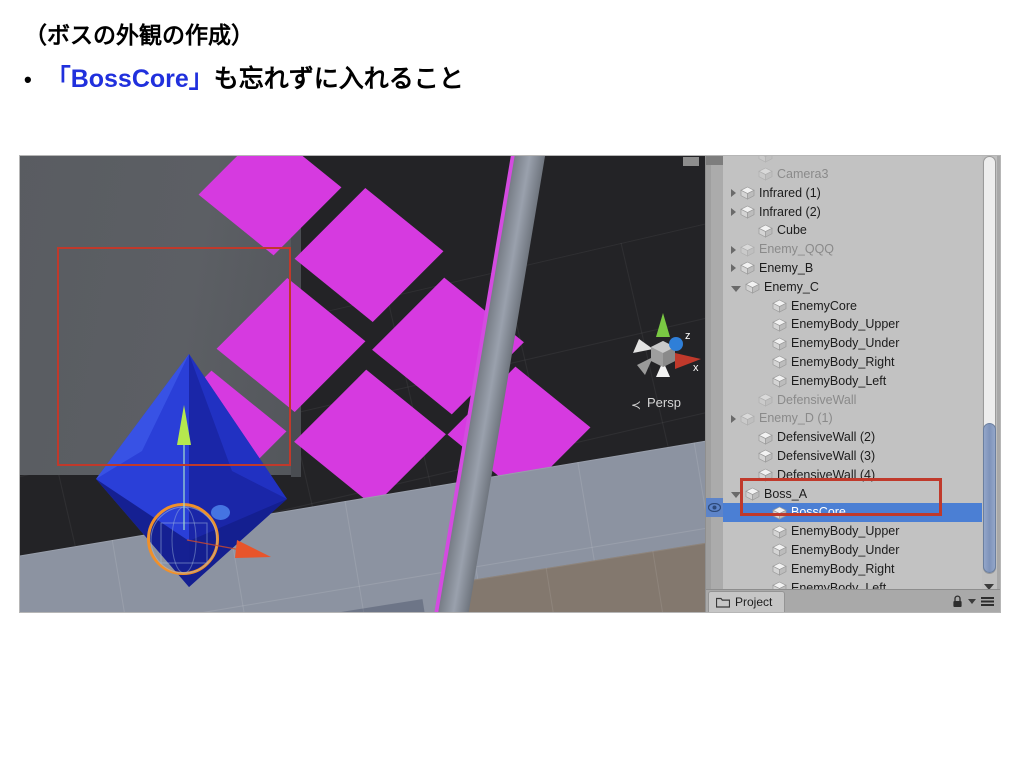 The width and height of the screenshot is (1024, 768). What do you see at coordinates (854, 193) in the screenshot?
I see `hierarchy-row: Infrared (1)` at bounding box center [854, 193].